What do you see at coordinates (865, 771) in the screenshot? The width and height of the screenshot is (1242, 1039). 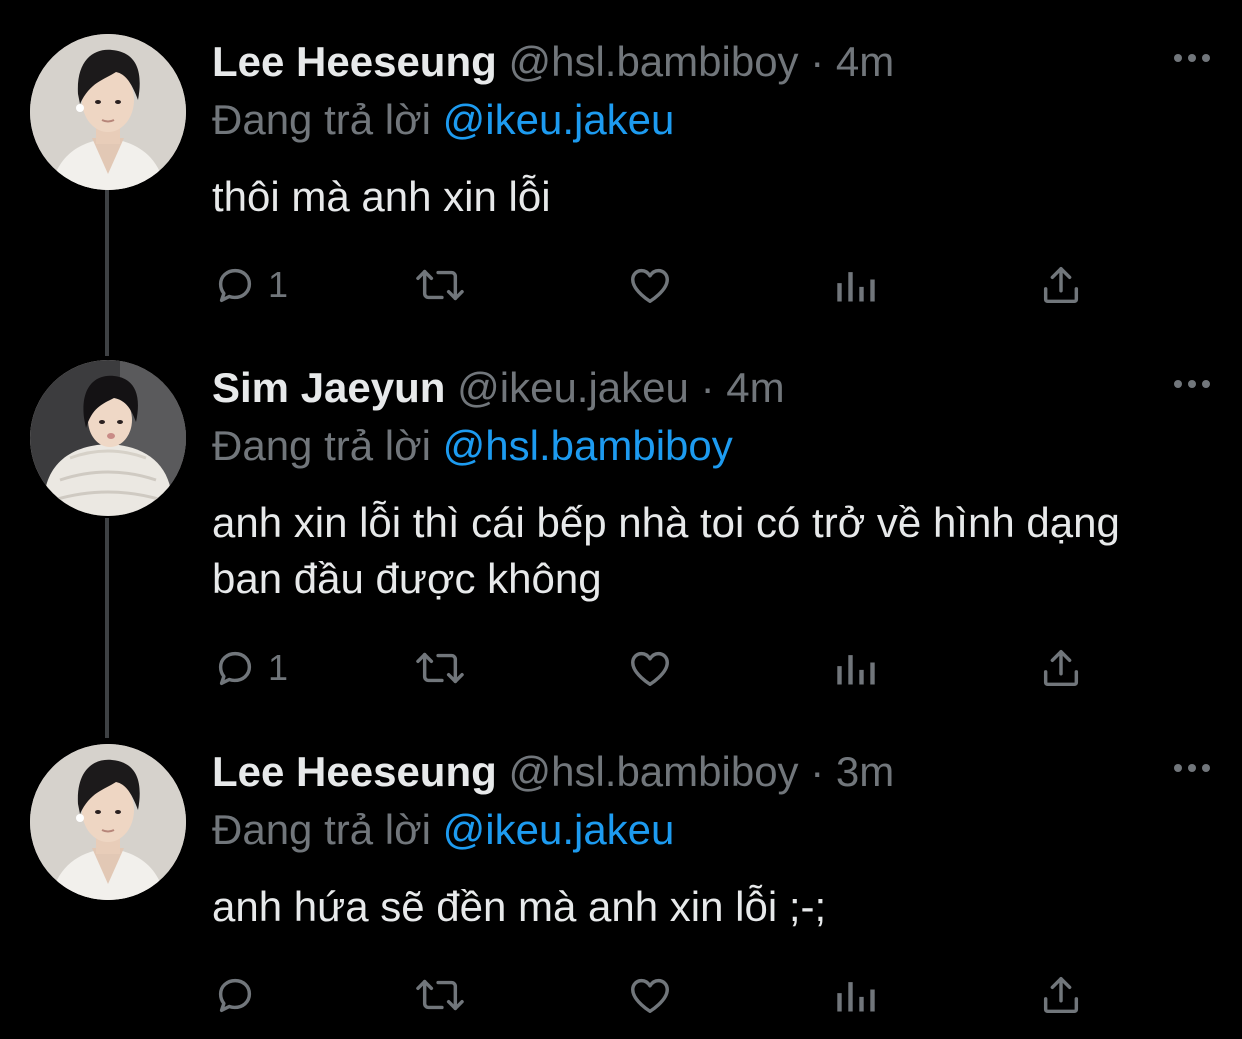 I see `timestamp: 3m` at bounding box center [865, 771].